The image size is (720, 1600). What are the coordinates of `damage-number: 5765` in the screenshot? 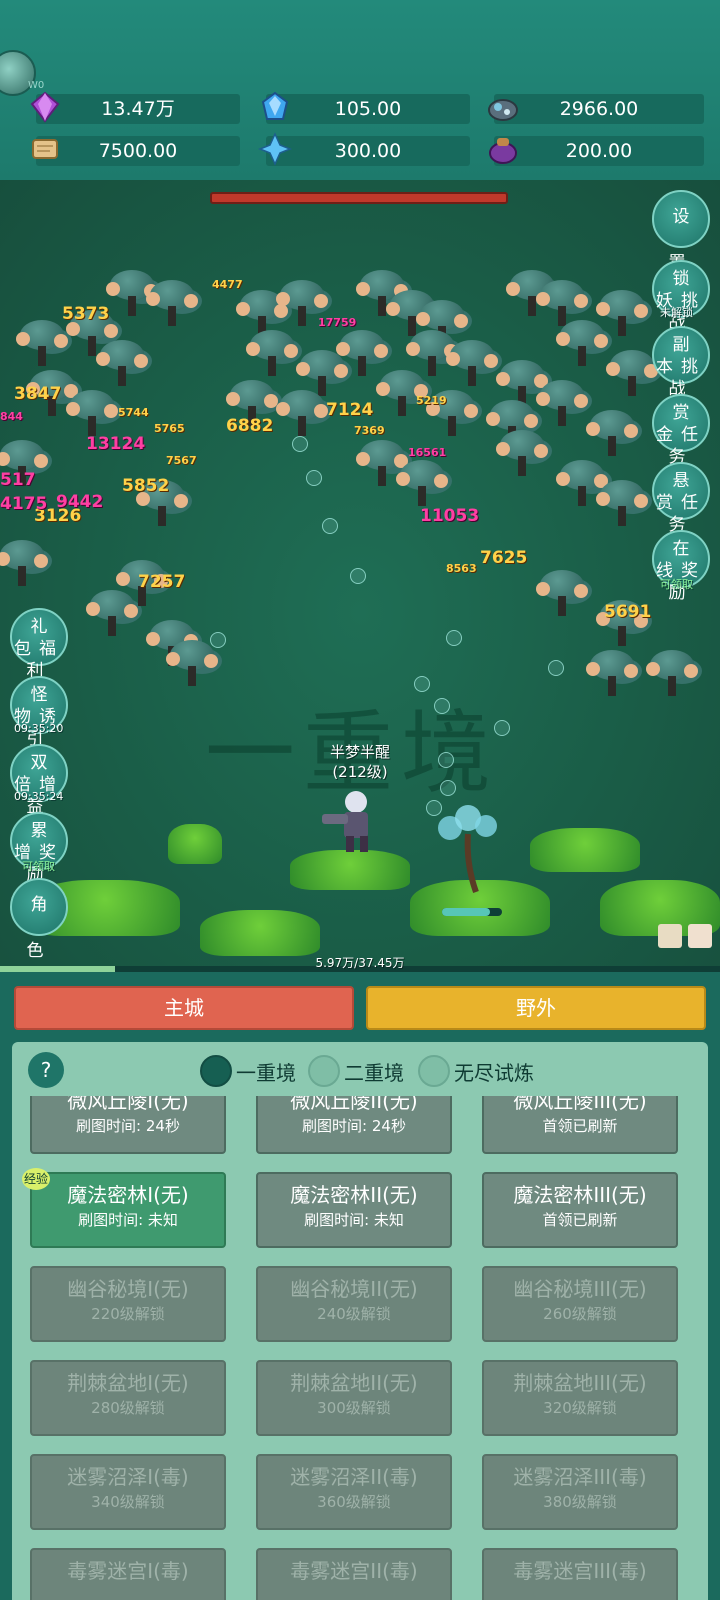 It's located at (169, 428).